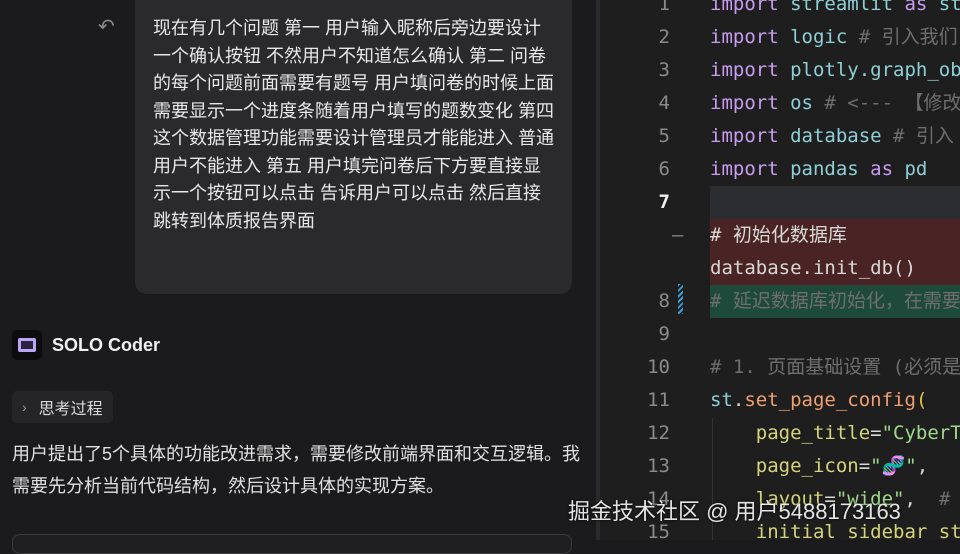 This screenshot has width=960, height=554. I want to click on code-line: 7, so click(780, 202).